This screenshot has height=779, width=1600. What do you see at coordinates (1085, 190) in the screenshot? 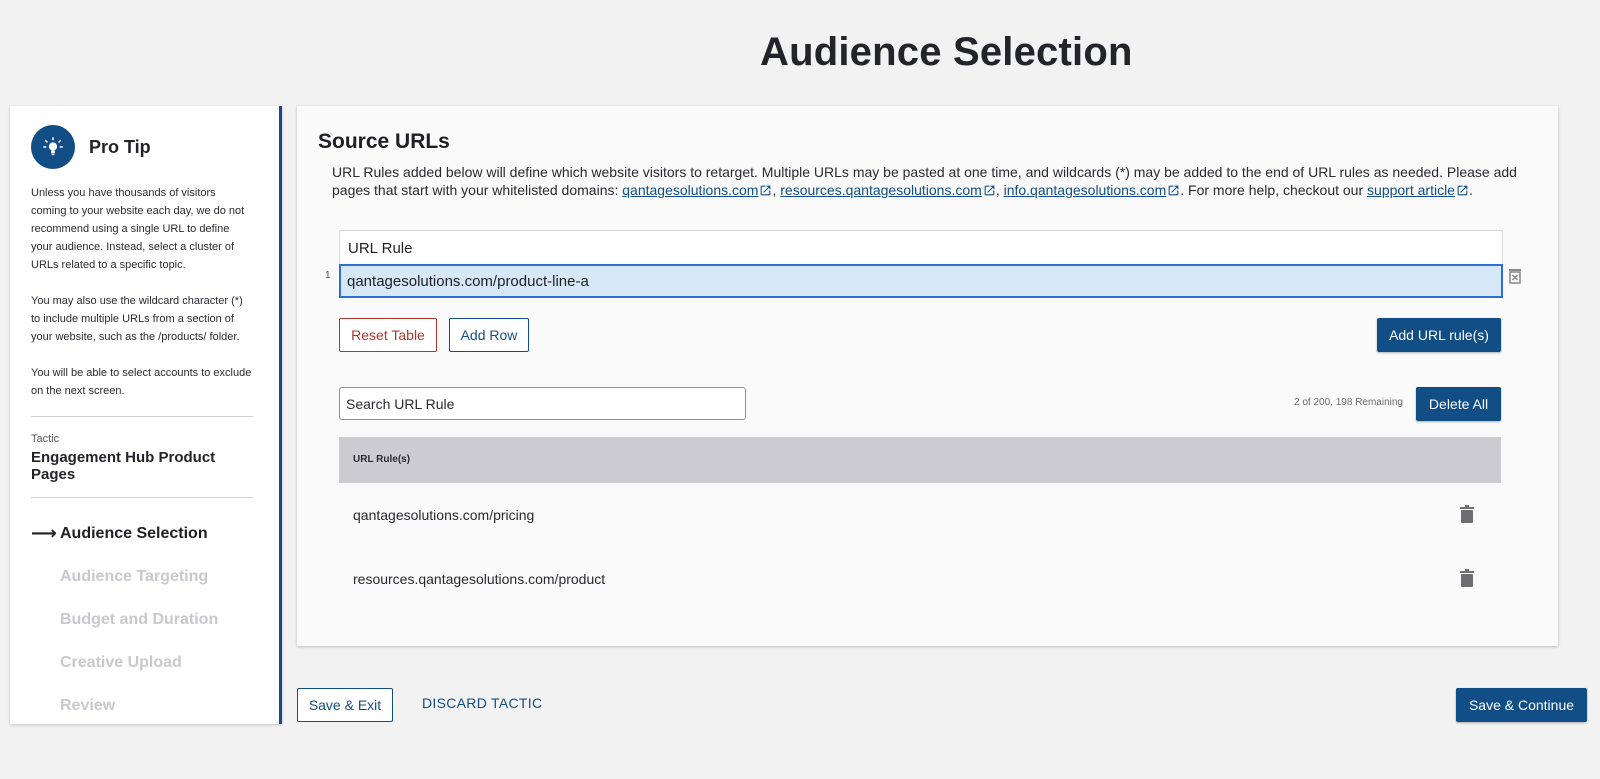
I see `domain-link-3: info.qantagesolutions.com` at bounding box center [1085, 190].